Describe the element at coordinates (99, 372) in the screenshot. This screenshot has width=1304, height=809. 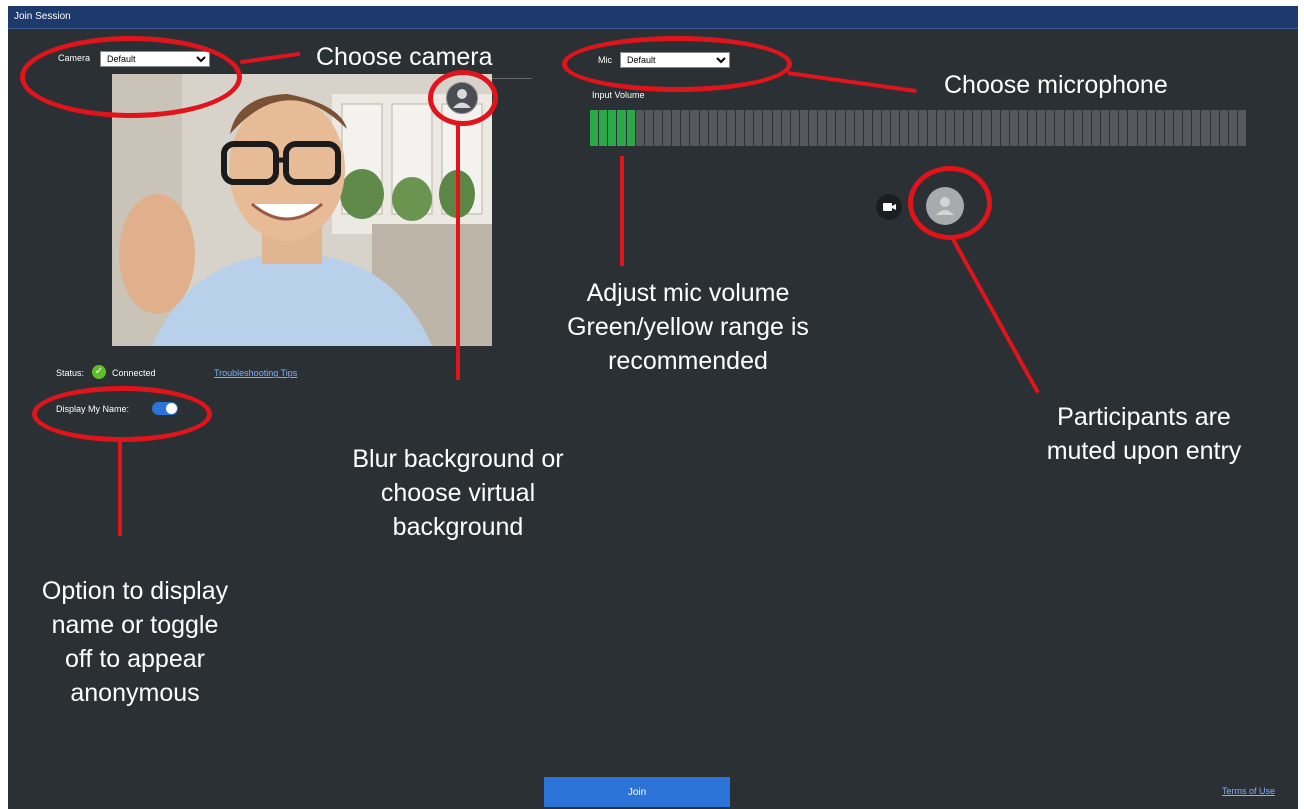
I see `connected-check-icon: ✓` at that location.